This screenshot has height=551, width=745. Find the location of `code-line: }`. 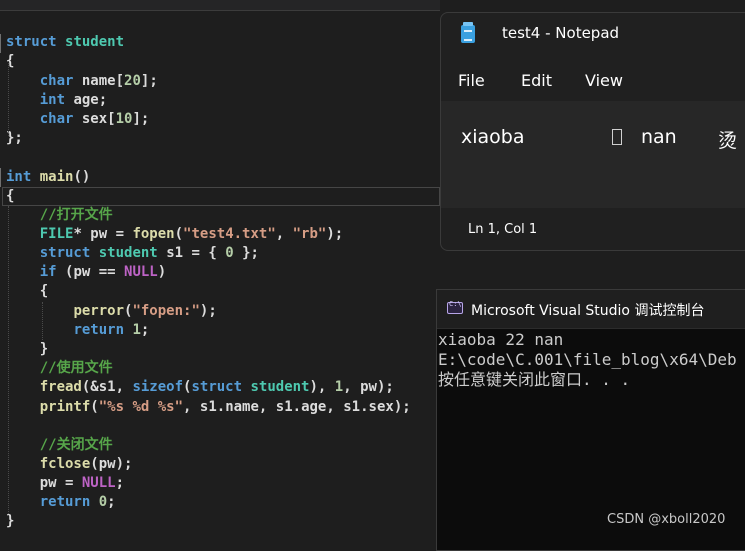

code-line: } is located at coordinates (27, 349).